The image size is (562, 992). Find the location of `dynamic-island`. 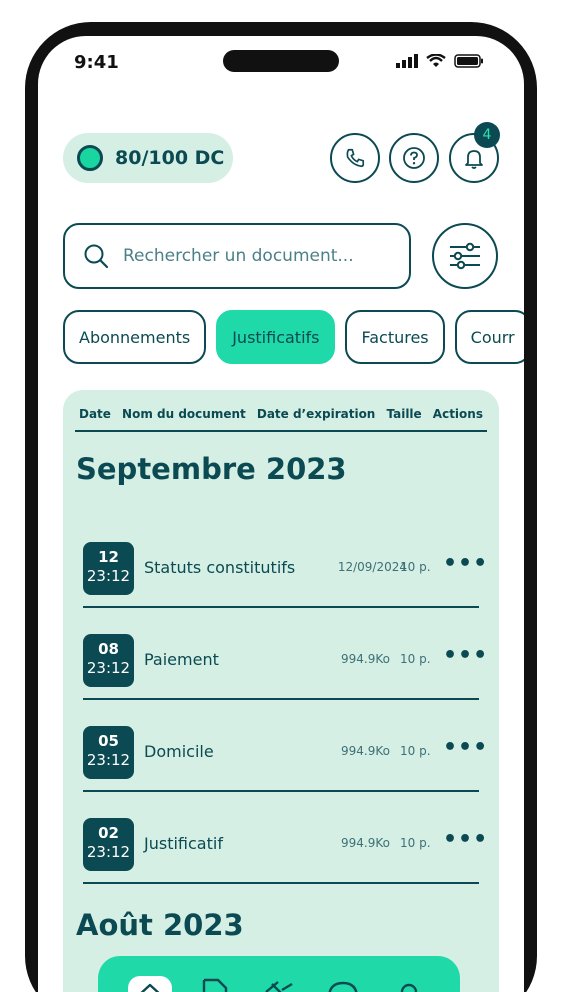

dynamic-island is located at coordinates (281, 61).